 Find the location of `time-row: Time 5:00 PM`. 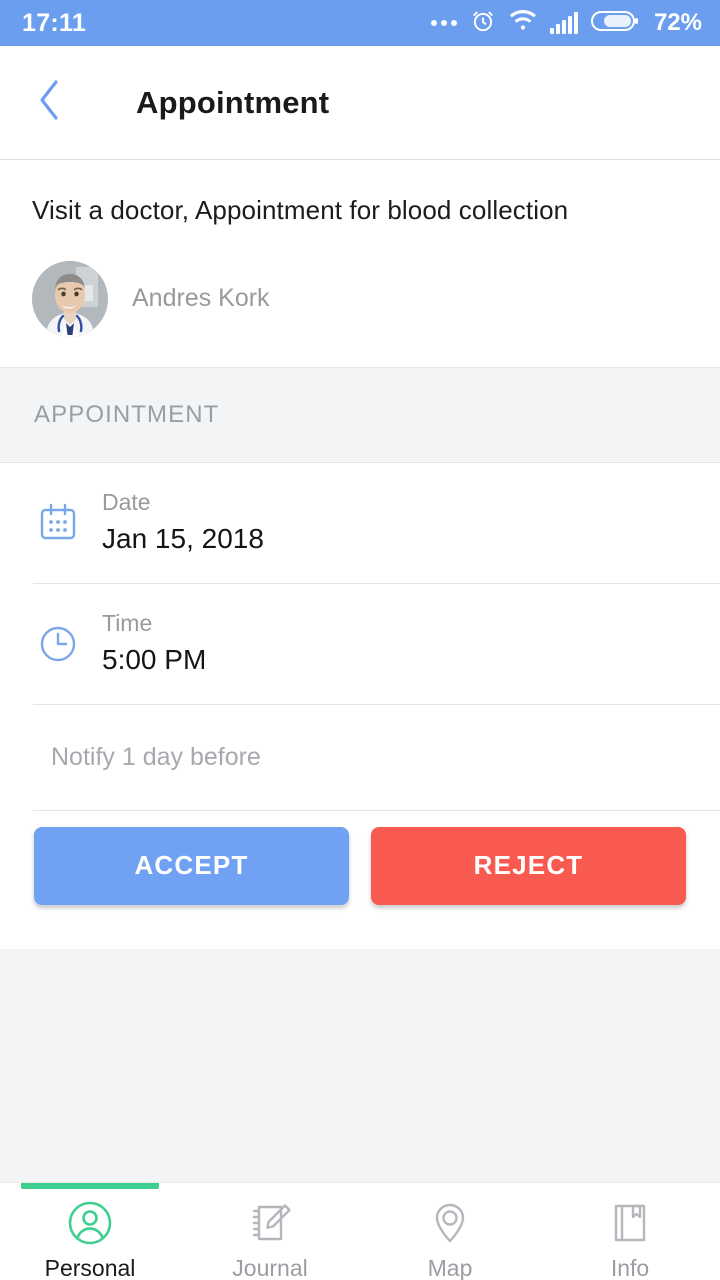

time-row: Time 5:00 PM is located at coordinates (360, 643).